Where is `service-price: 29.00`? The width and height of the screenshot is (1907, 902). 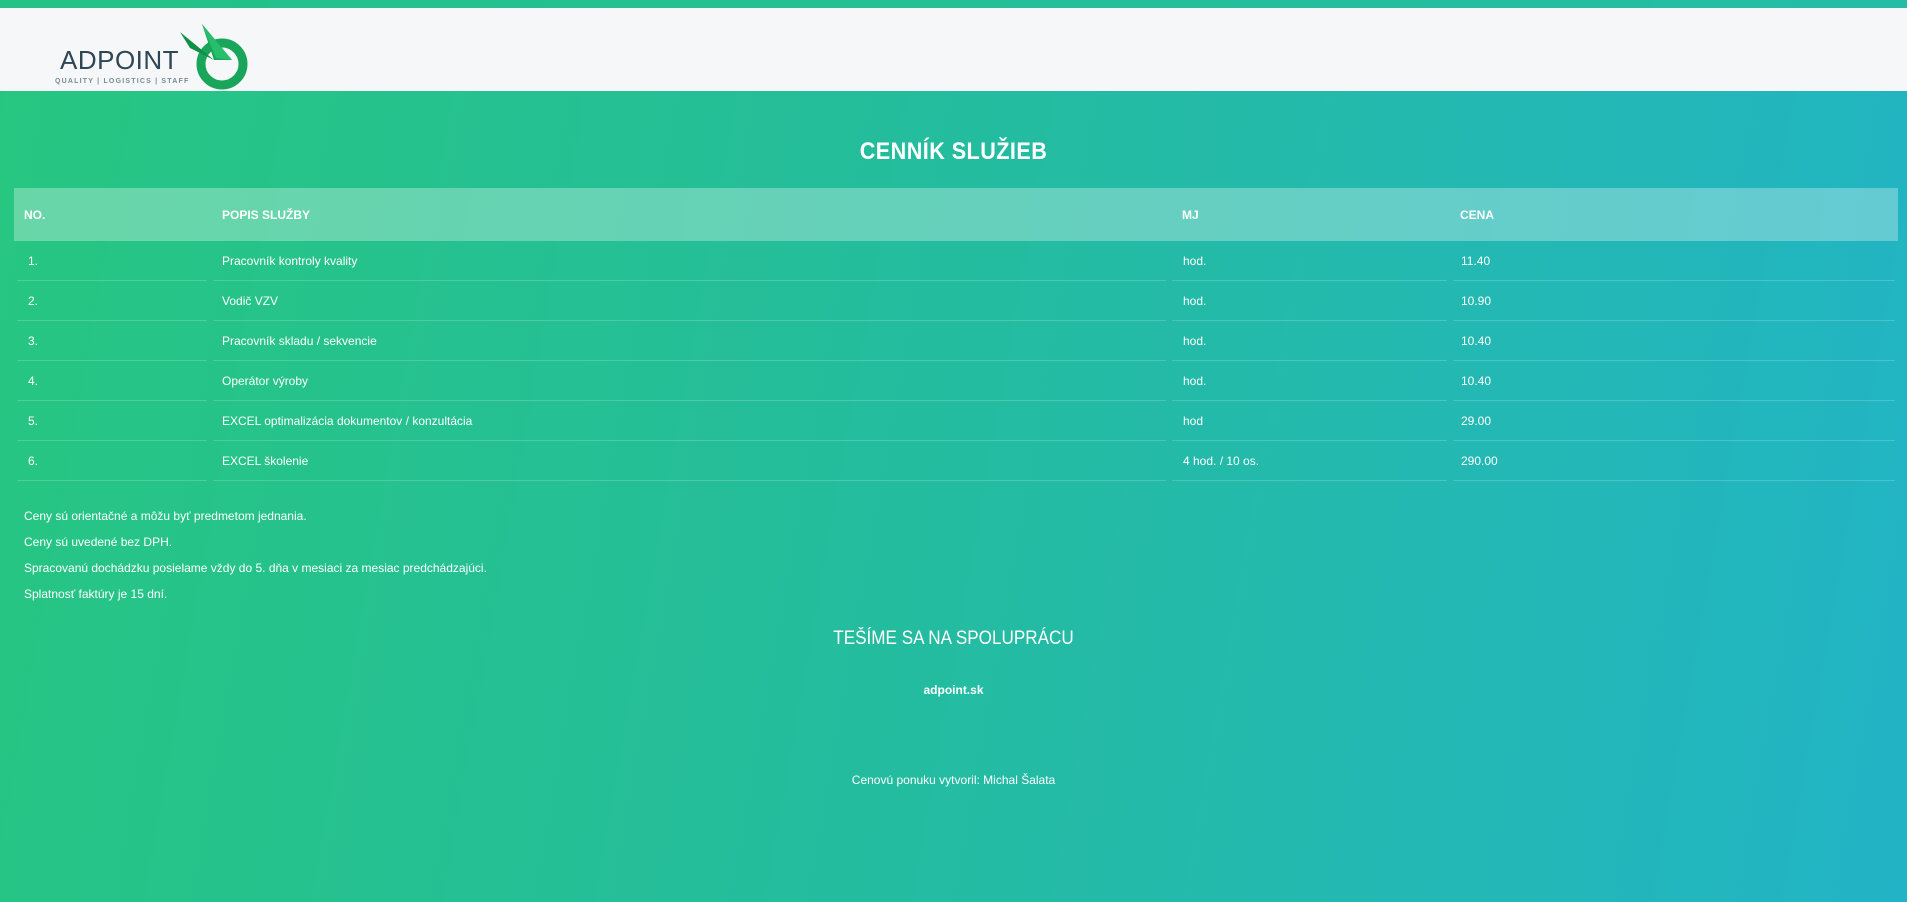 service-price: 29.00 is located at coordinates (1674, 421).